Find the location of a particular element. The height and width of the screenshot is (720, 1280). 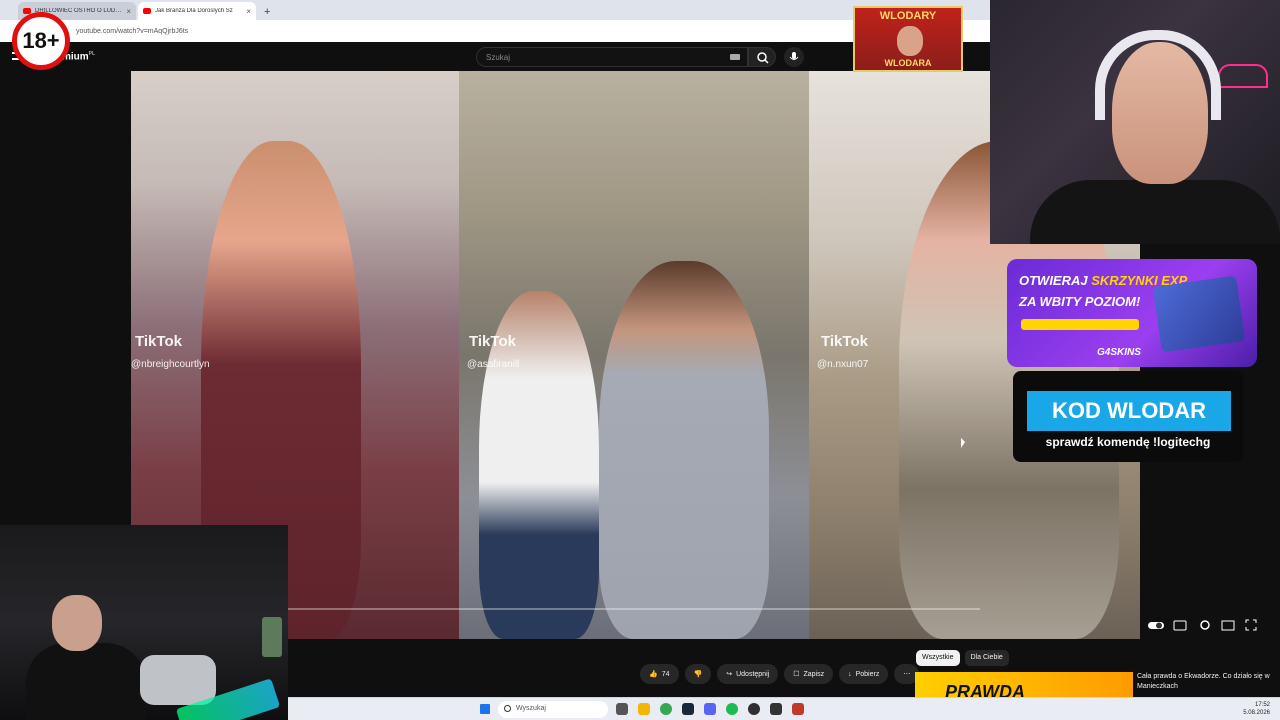

download-icon: ↓ is located at coordinates (850, 674).